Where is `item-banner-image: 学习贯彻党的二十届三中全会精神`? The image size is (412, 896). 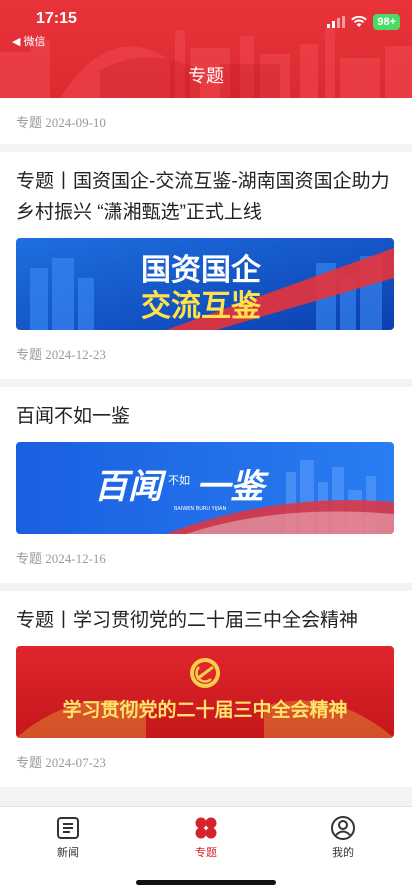
item-banner-image: 学习贯彻党的二十届三中全会精神 is located at coordinates (205, 692).